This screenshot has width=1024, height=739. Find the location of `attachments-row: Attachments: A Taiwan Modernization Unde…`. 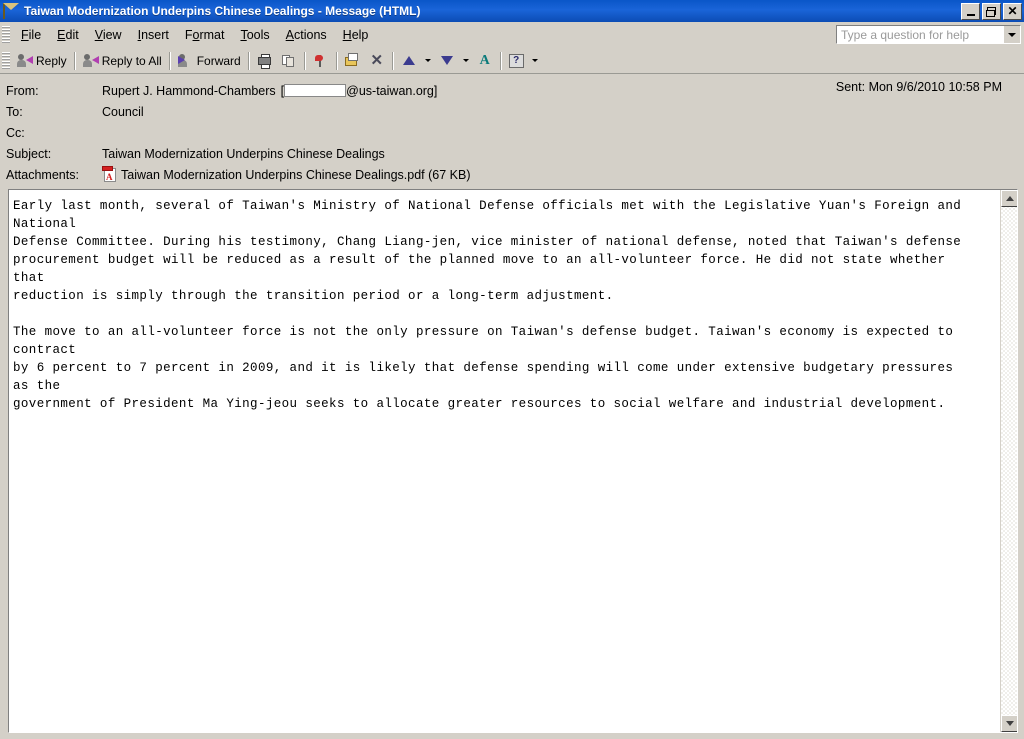

attachments-row: Attachments: A Taiwan Modernization Unde… is located at coordinates (515, 174).